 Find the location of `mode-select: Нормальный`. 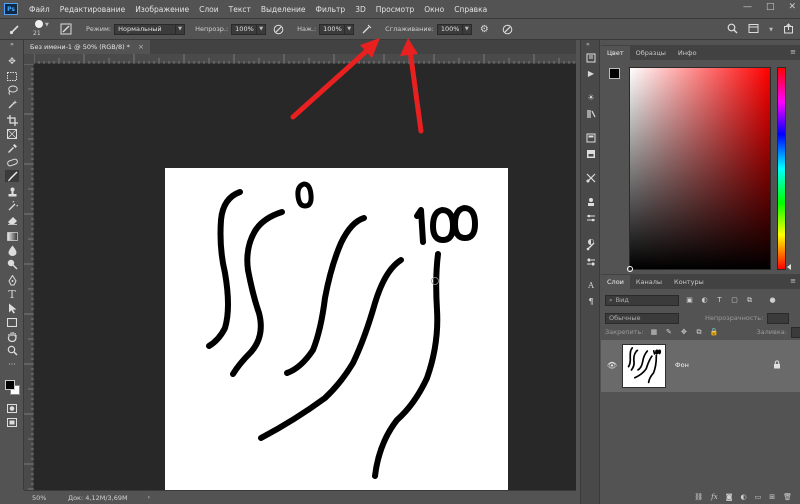

mode-select: Нормальный is located at coordinates (145, 29).